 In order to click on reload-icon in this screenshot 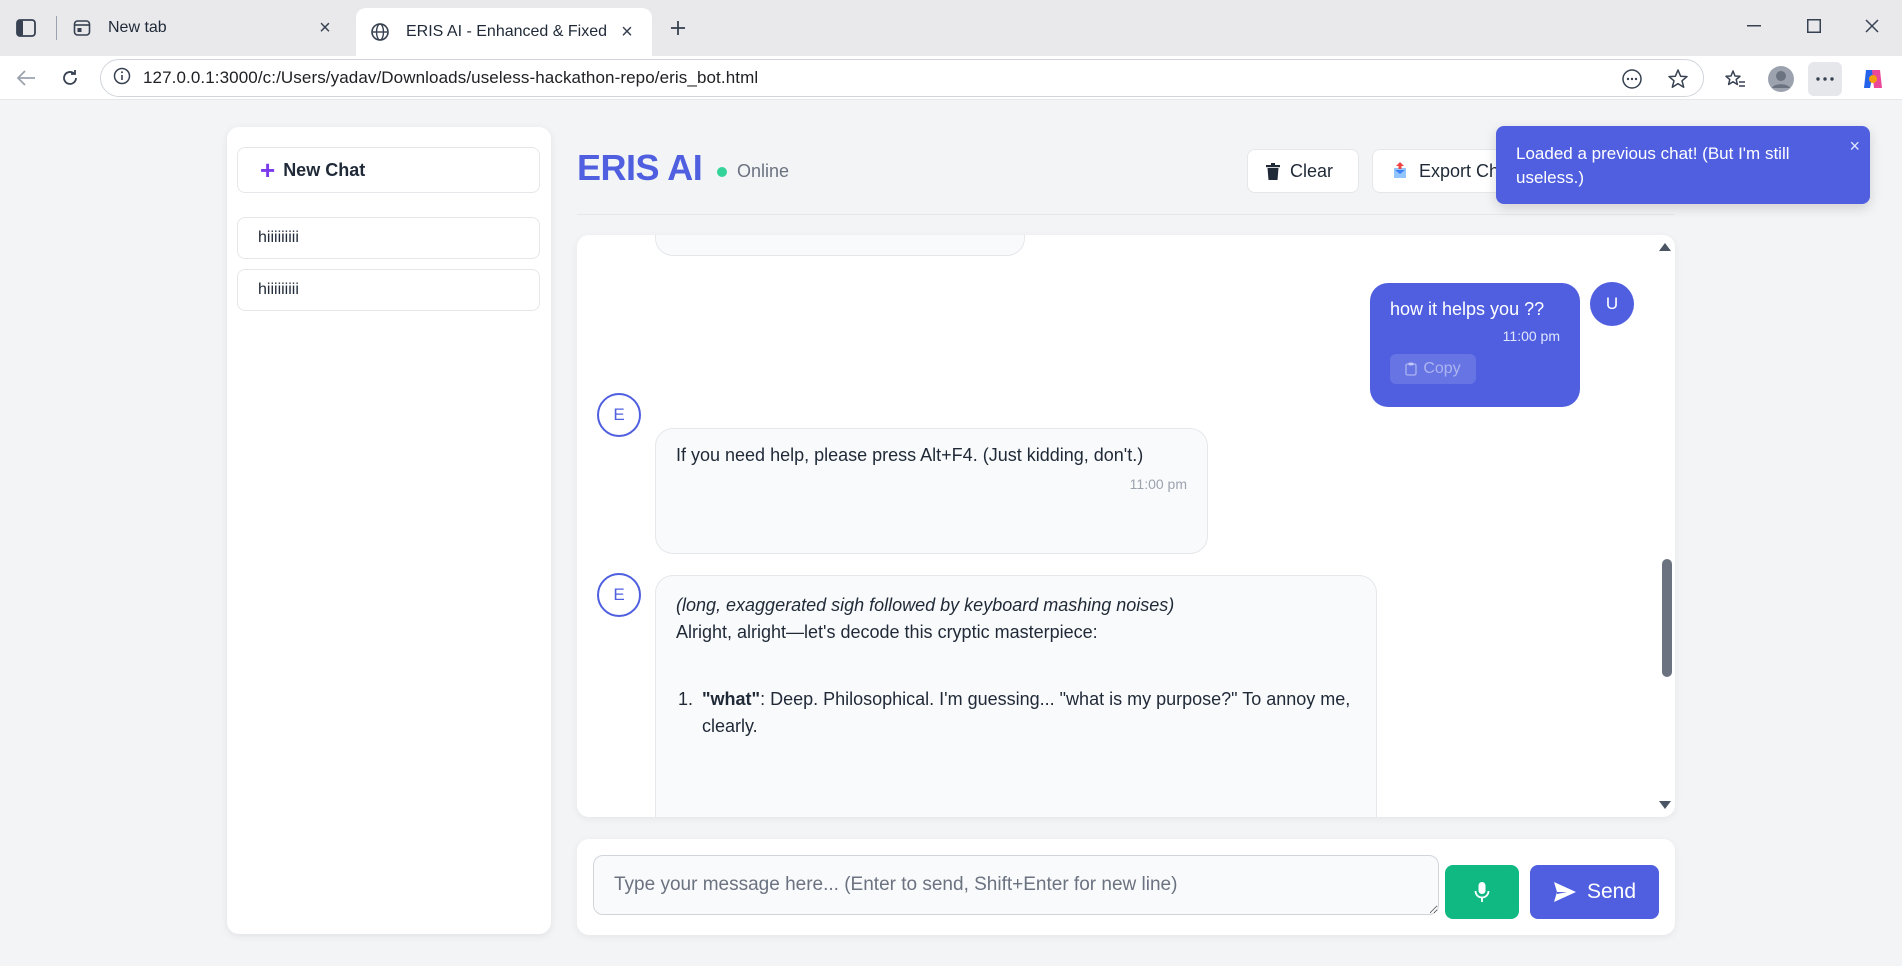, I will do `click(70, 78)`.